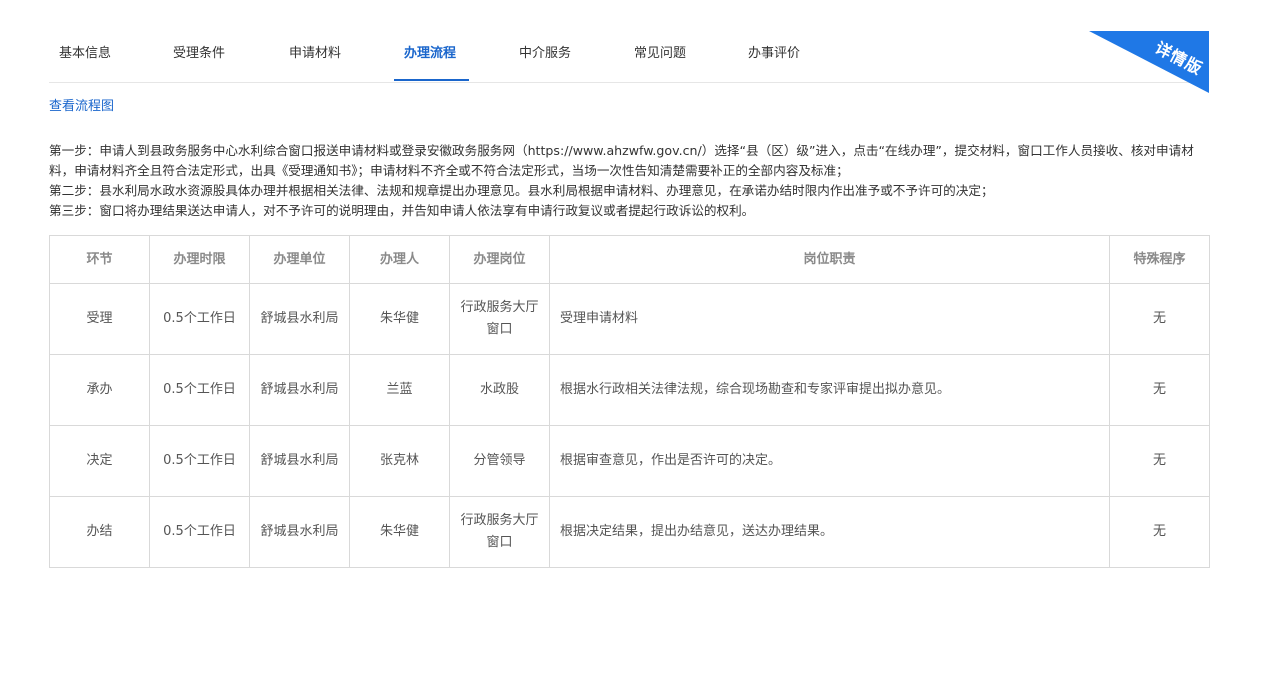 This screenshot has height=688, width=1285. Describe the element at coordinates (99, 461) in the screenshot. I see `cell-stage: 决定` at that location.